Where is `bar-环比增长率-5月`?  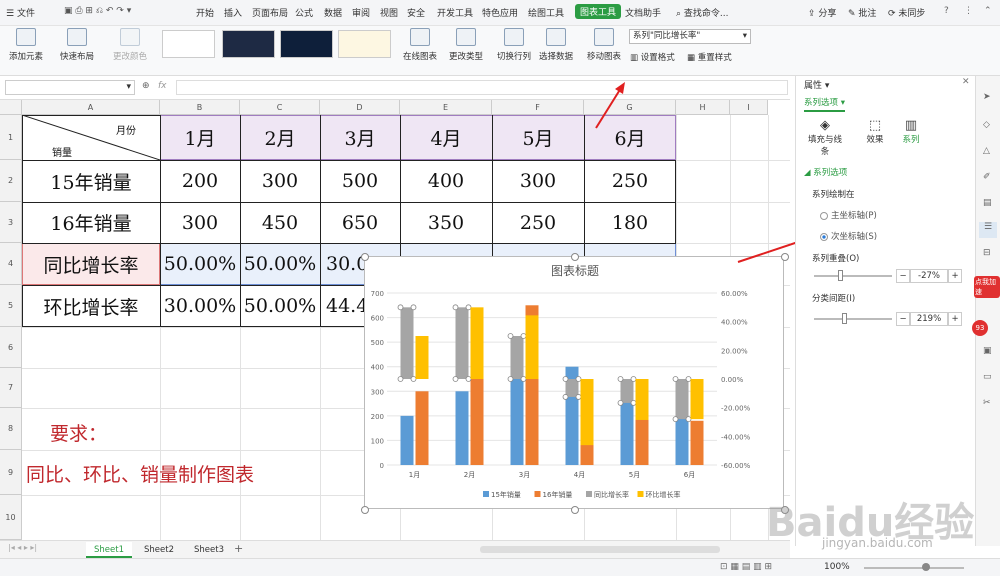 bar-环比增长率-5月 is located at coordinates (642, 399).